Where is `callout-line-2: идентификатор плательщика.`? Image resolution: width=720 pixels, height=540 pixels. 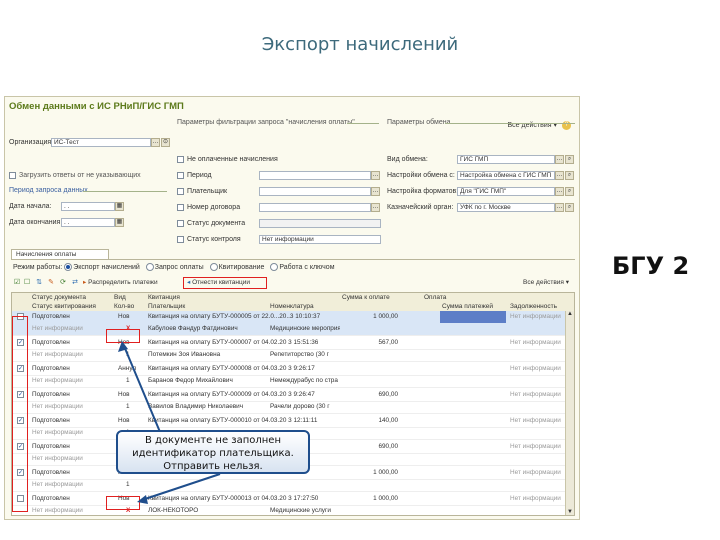 callout-line-2: идентификатор плательщика. is located at coordinates (213, 453).